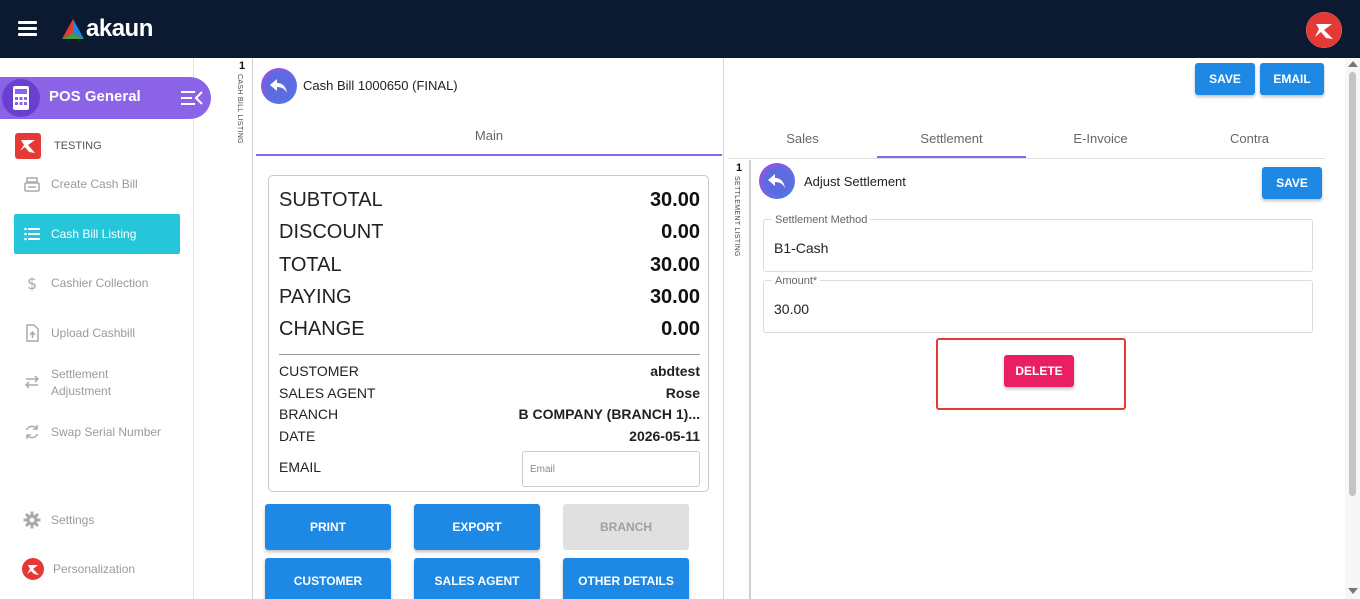  I want to click on tab-label: Contra, so click(1249, 138).